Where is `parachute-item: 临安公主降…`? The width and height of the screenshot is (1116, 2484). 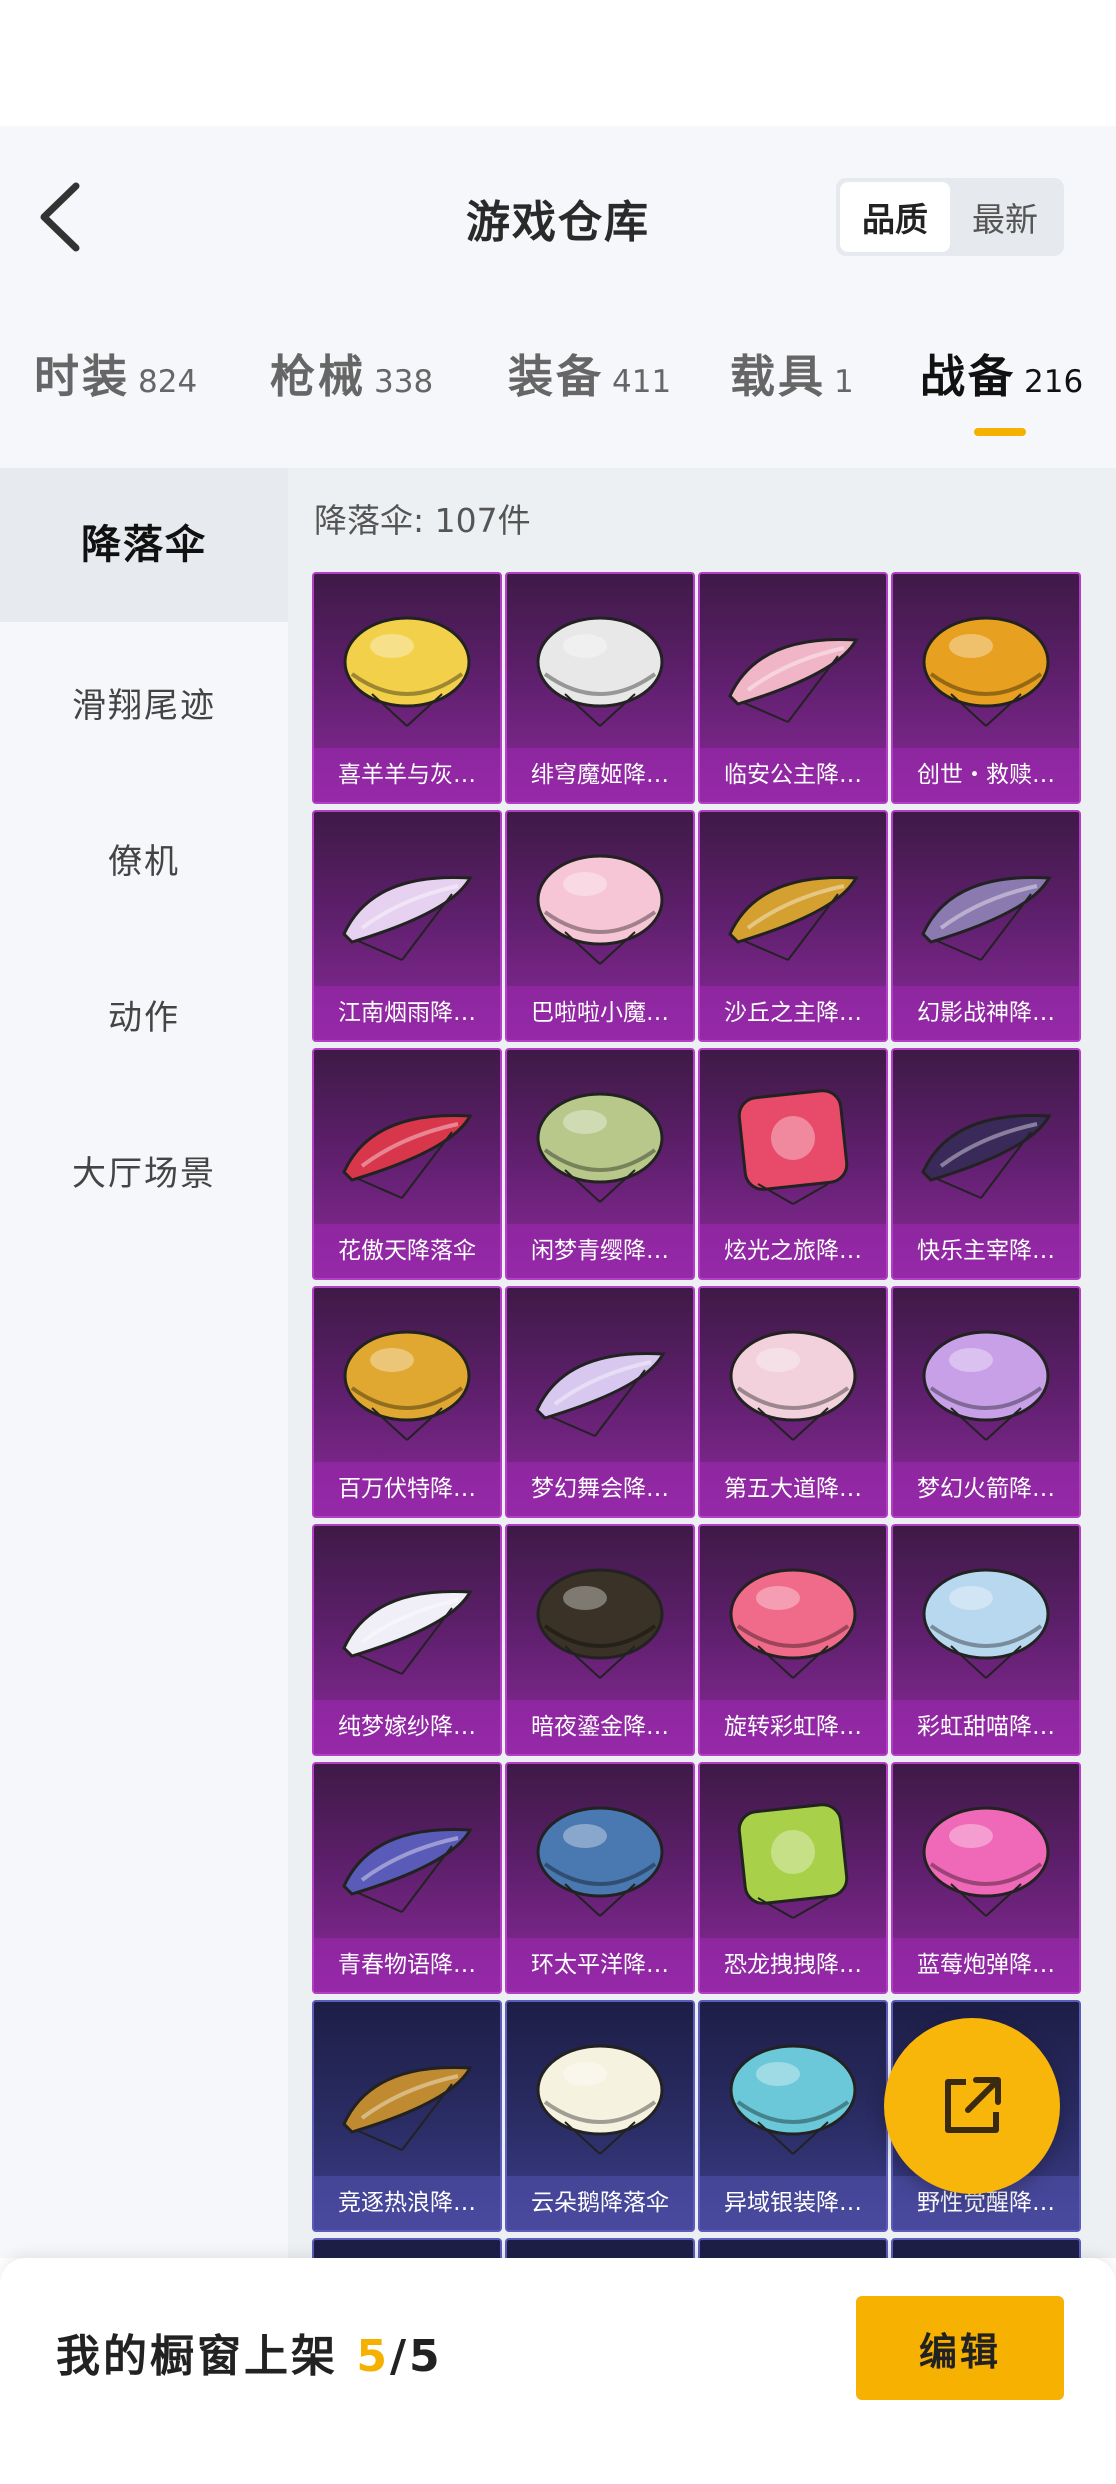
parachute-item: 临安公主降… is located at coordinates (793, 688).